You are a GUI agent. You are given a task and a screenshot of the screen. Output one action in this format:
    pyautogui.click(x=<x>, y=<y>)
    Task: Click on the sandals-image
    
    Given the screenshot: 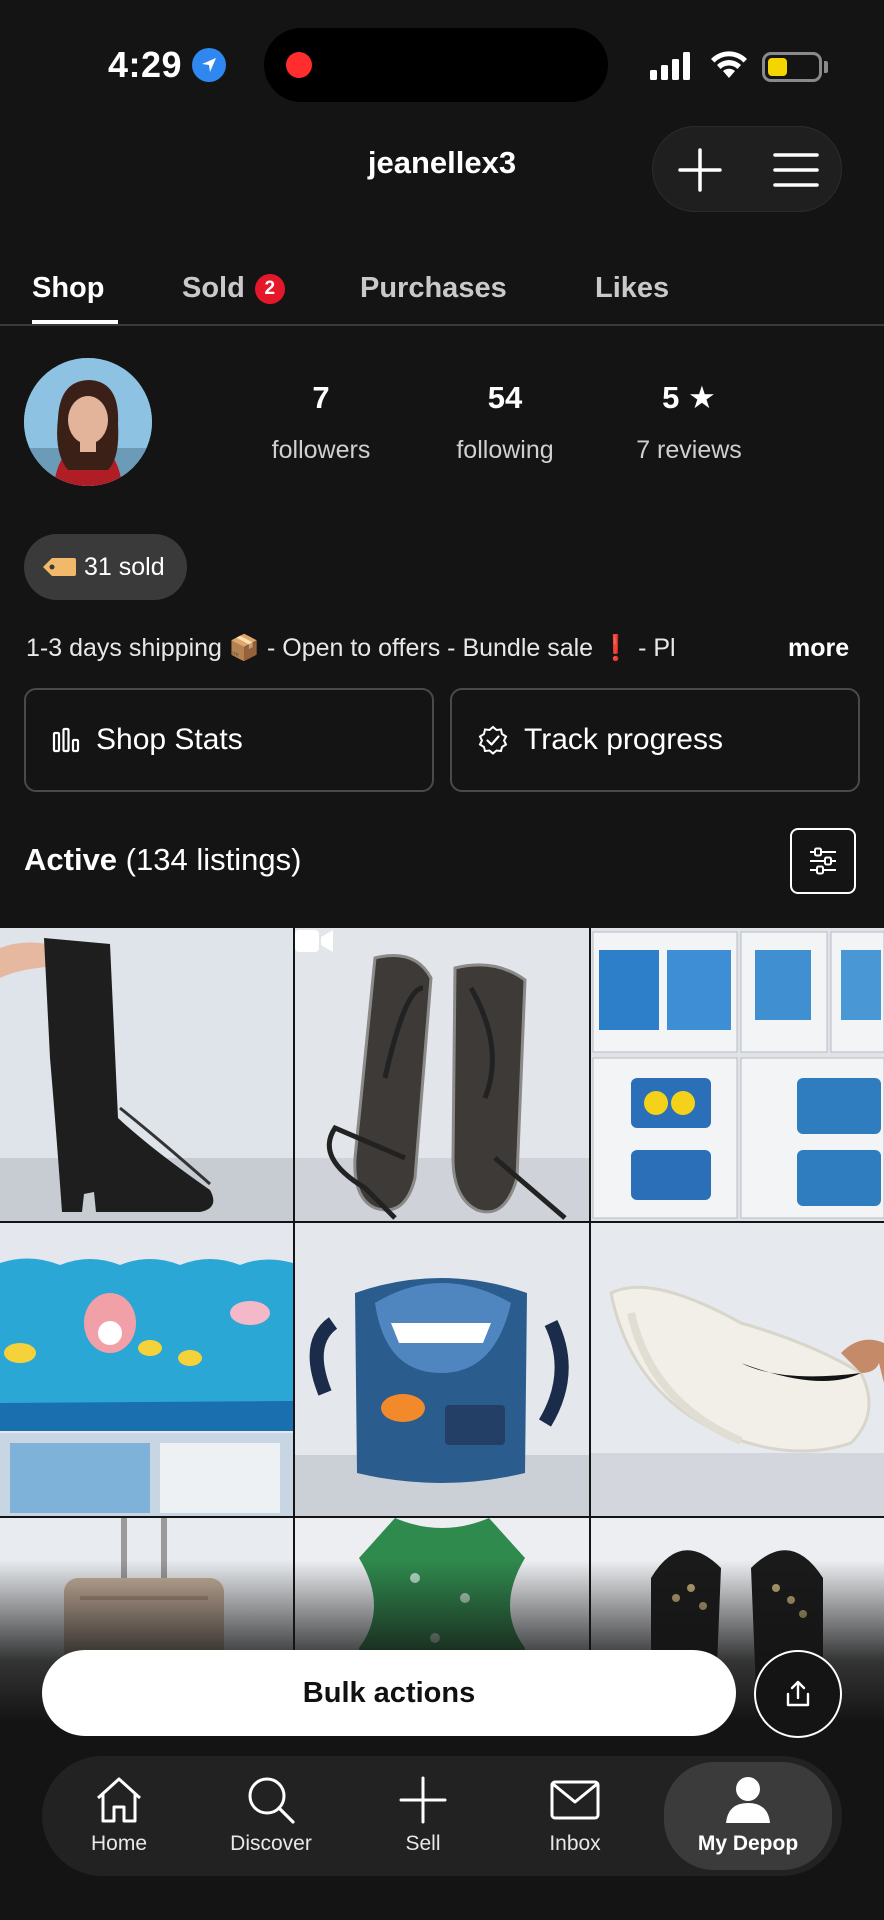 What is the action you would take?
    pyautogui.click(x=442, y=1074)
    